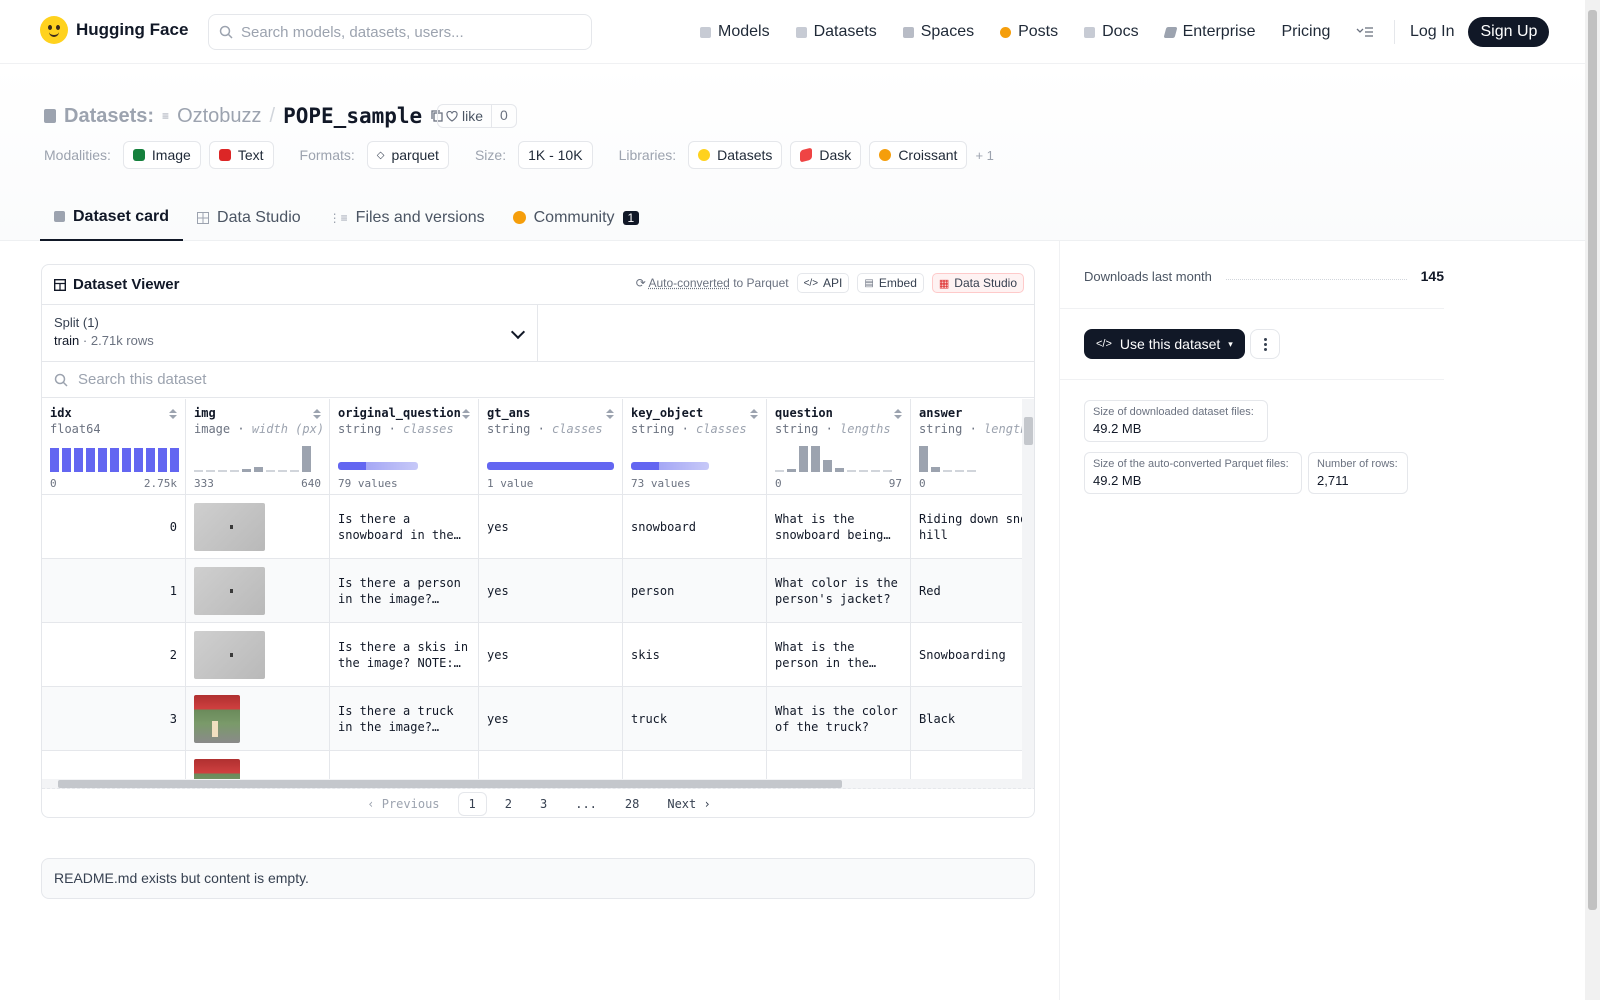 The width and height of the screenshot is (1600, 1000). Describe the element at coordinates (1164, 344) in the screenshot. I see `use-this-dataset-button: </> Use this dataset ▾` at that location.